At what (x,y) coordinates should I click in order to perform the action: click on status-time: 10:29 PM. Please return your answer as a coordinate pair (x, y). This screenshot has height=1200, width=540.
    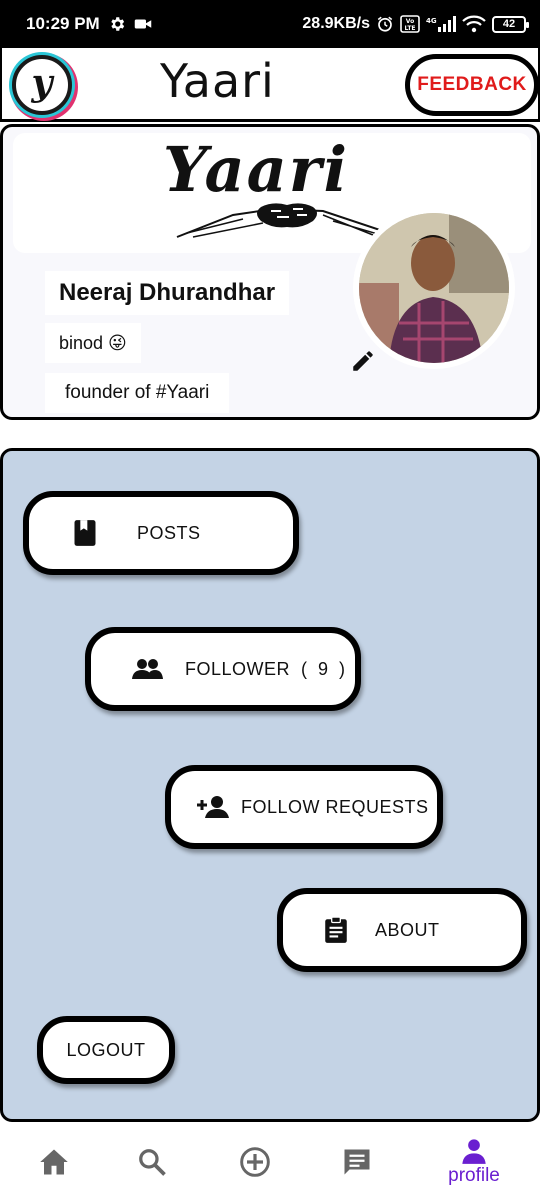
    Looking at the image, I should click on (63, 23).